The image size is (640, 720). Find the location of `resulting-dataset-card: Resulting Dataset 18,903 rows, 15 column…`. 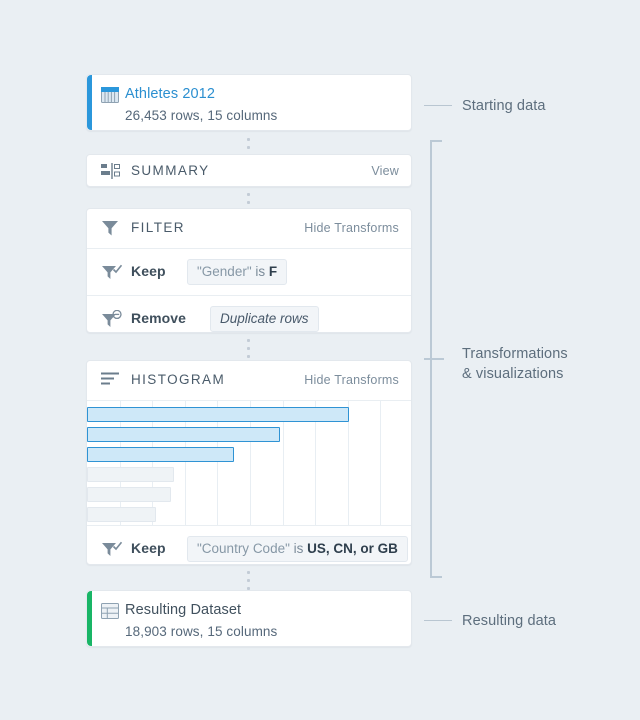

resulting-dataset-card: Resulting Dataset 18,903 rows, 15 column… is located at coordinates (249, 618).